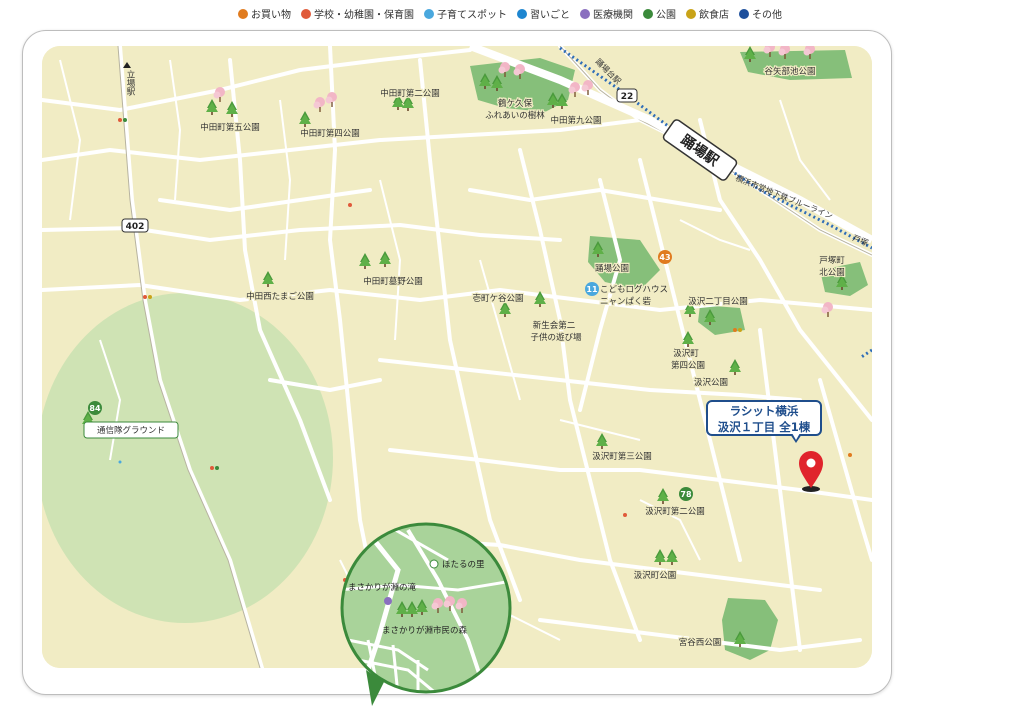  Describe the element at coordinates (130, 82) in the screenshot. I see `tachiba-station-label: 立場駅` at that location.